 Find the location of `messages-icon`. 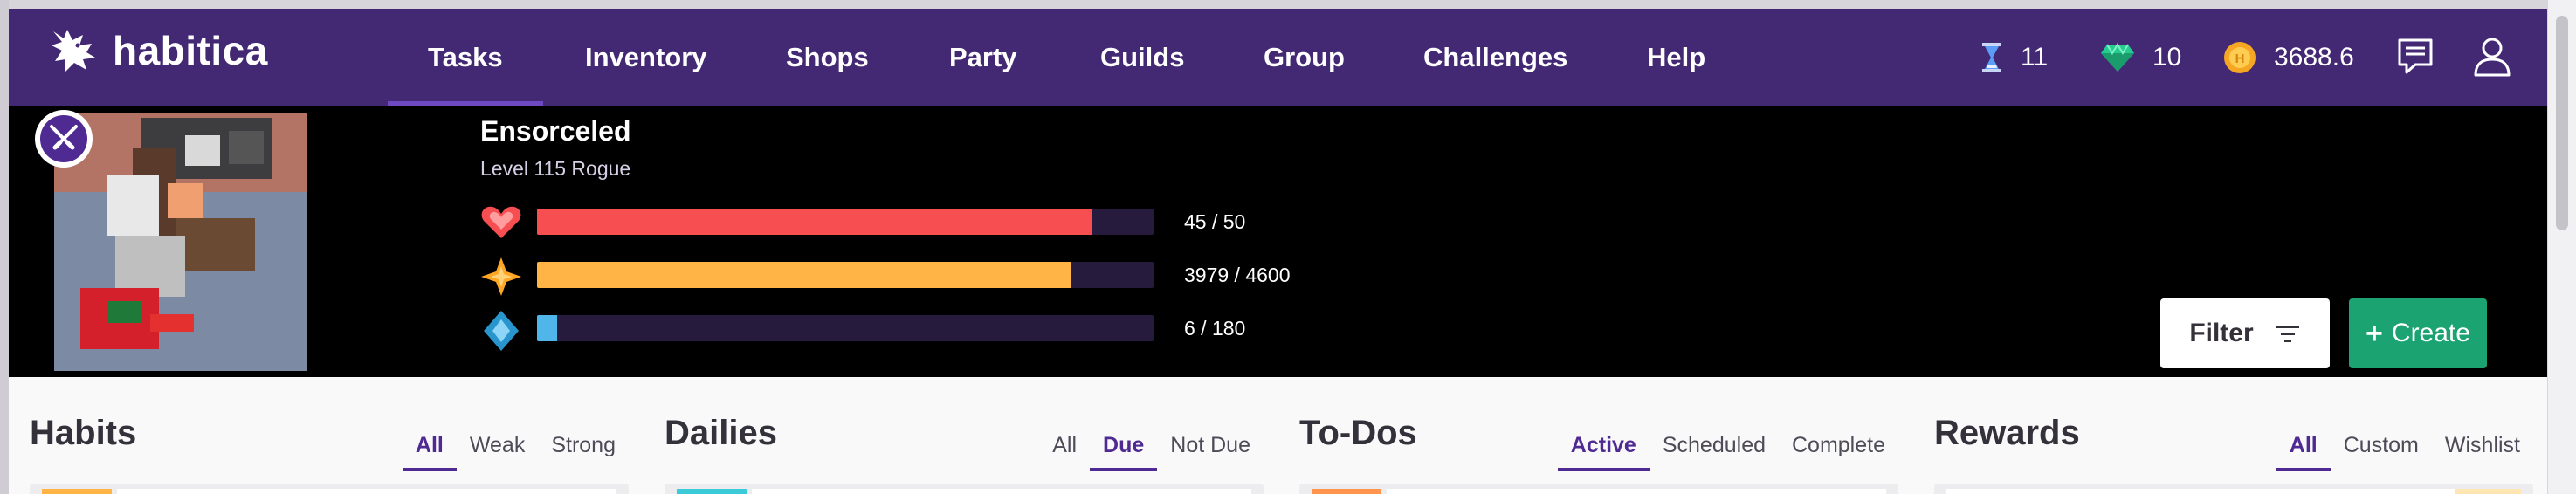

messages-icon is located at coordinates (2415, 56).